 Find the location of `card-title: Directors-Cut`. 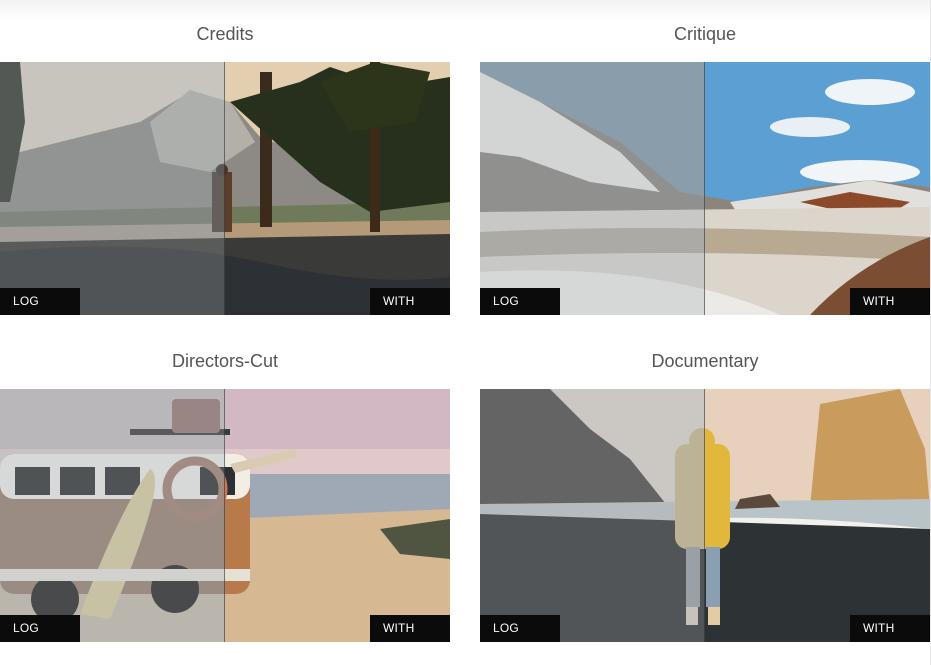

card-title: Directors-Cut is located at coordinates (224, 361).